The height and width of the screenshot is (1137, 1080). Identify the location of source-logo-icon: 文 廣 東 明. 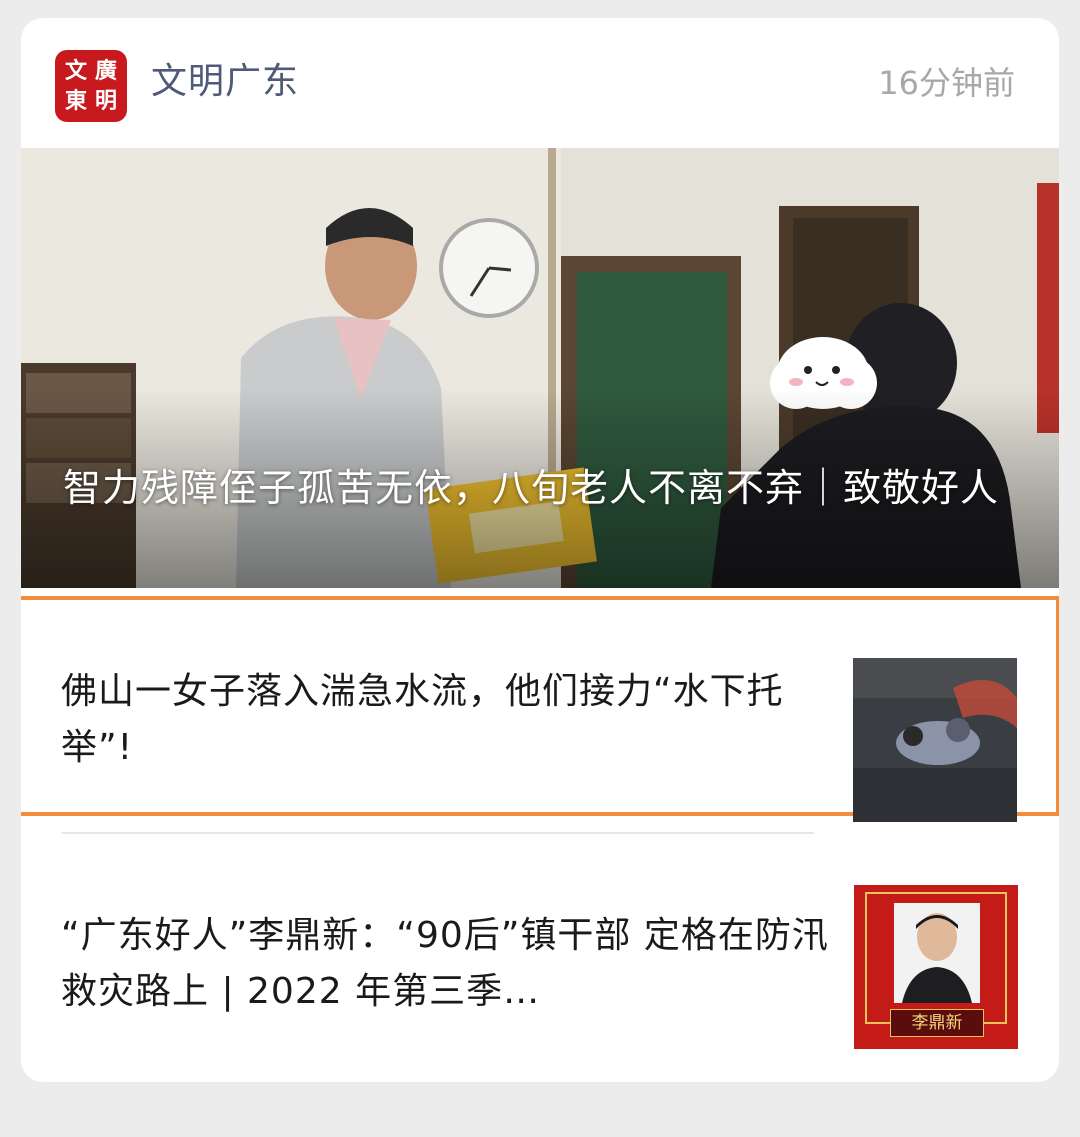
(91, 86).